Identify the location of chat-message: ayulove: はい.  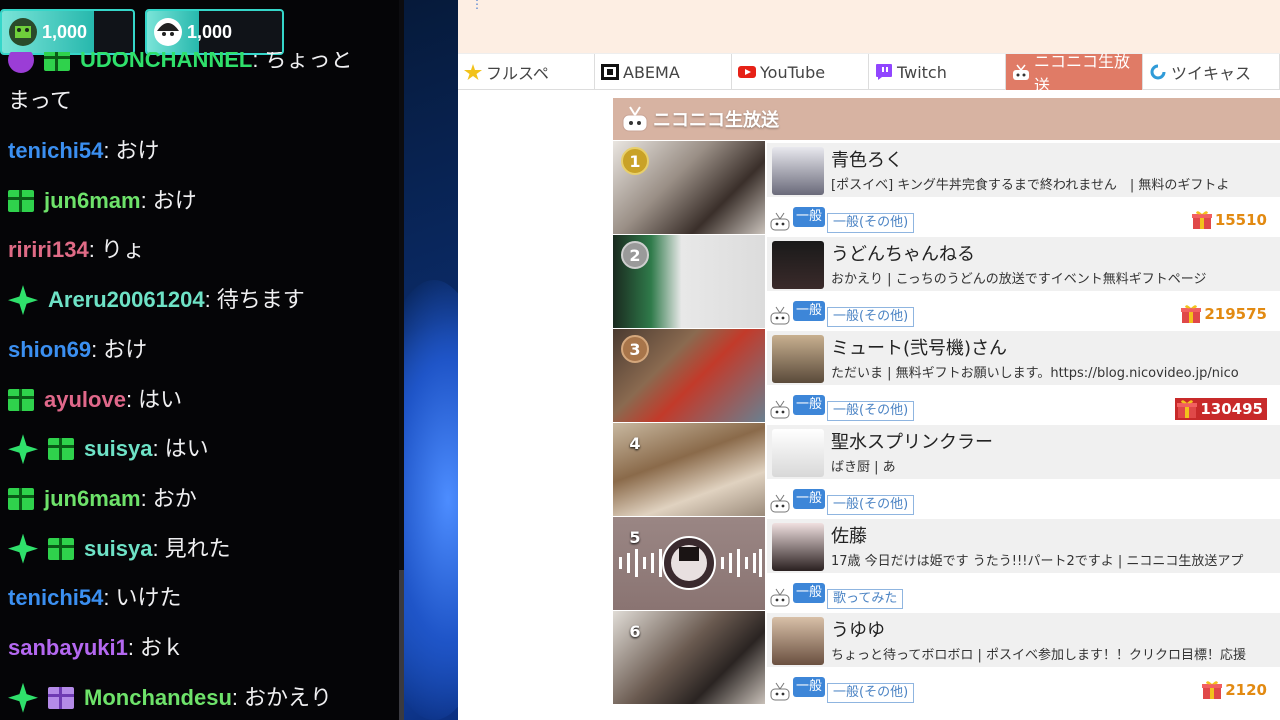
(196, 400).